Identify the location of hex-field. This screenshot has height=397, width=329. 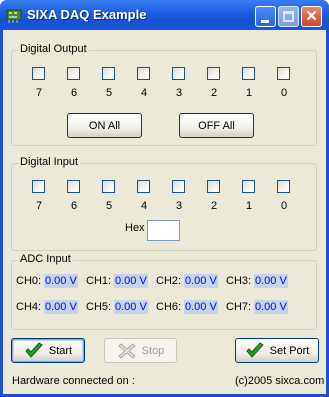
(163, 230).